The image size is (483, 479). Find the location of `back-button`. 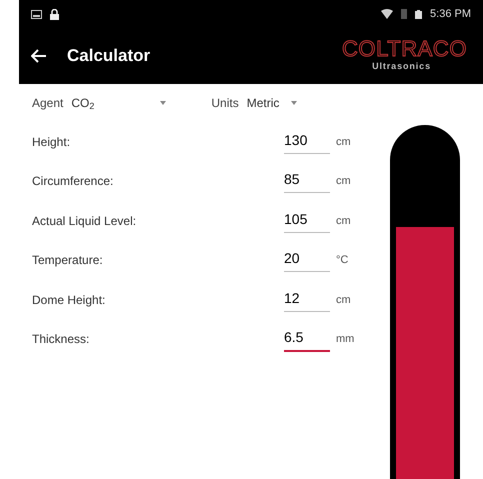

back-button is located at coordinates (39, 56).